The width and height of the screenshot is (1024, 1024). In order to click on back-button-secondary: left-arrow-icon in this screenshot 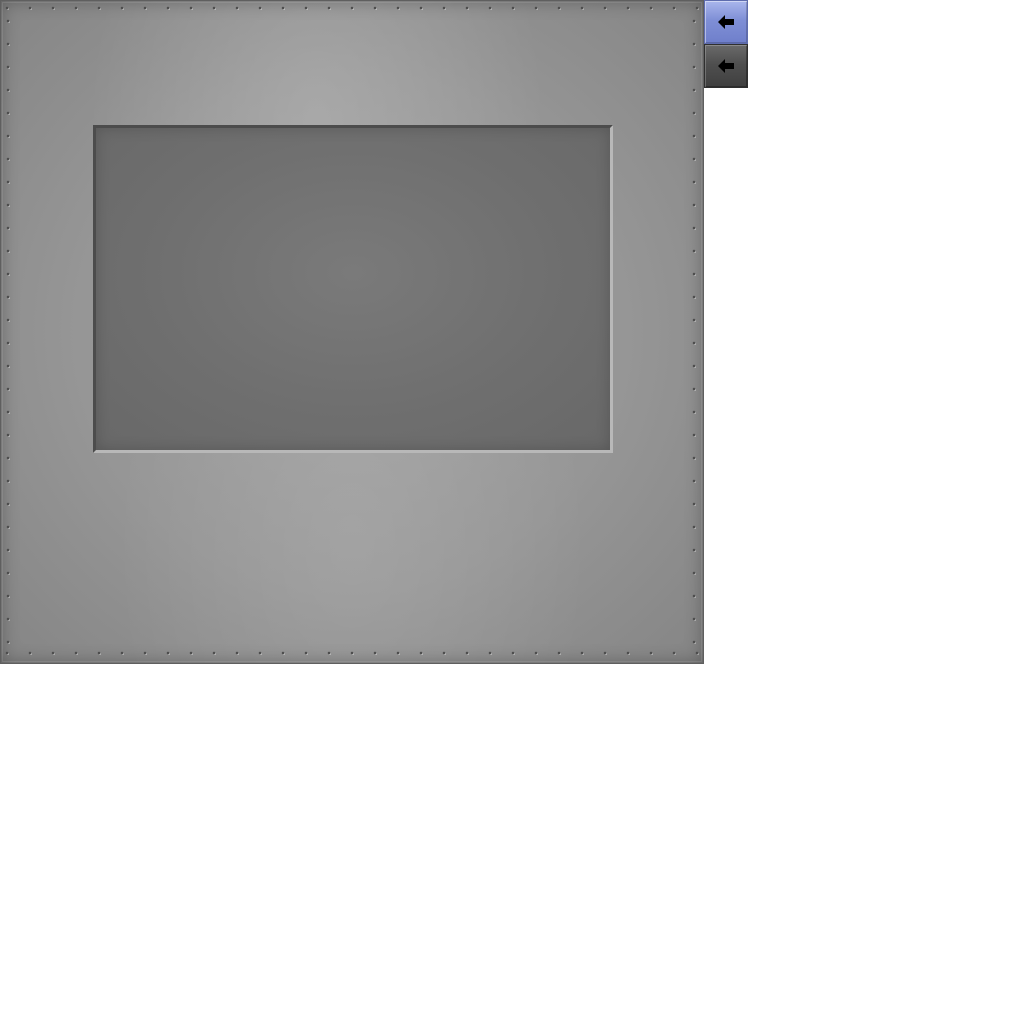, I will do `click(726, 66)`.